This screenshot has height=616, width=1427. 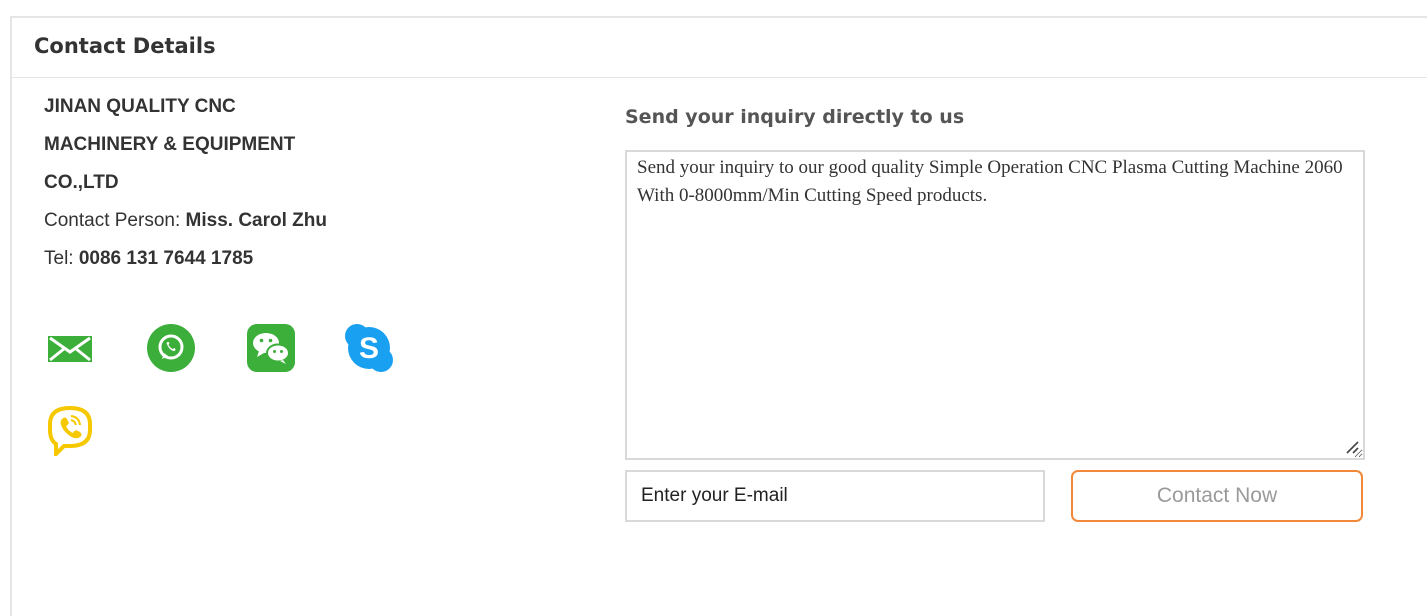 I want to click on telephone: Tel: 0086 131 7644 1785, so click(x=234, y=259).